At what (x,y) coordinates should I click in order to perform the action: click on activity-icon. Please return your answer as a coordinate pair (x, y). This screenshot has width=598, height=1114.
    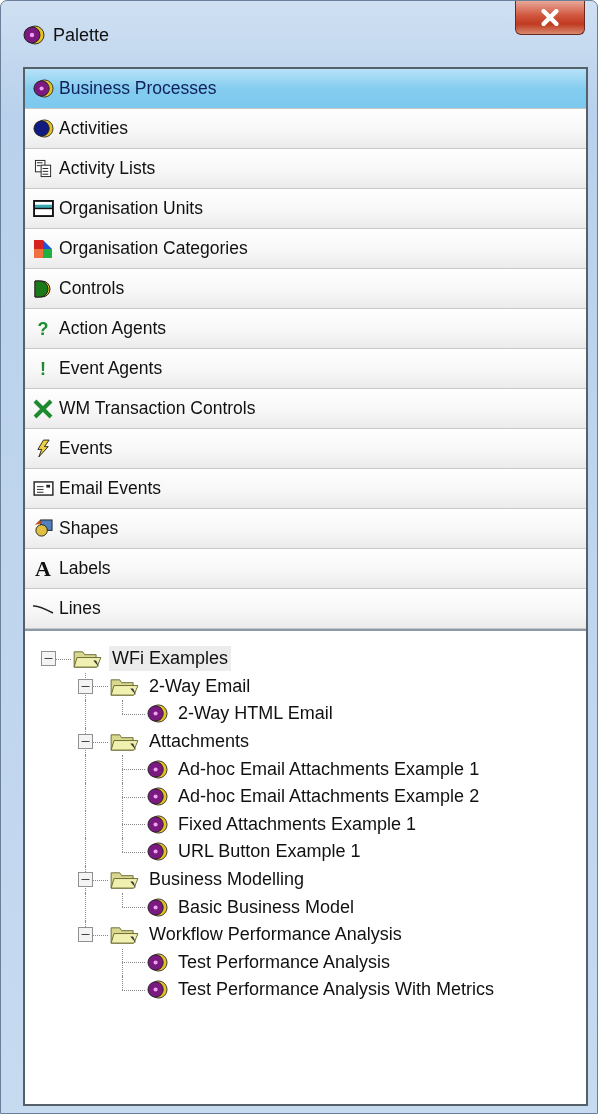
    Looking at the image, I should click on (43, 128).